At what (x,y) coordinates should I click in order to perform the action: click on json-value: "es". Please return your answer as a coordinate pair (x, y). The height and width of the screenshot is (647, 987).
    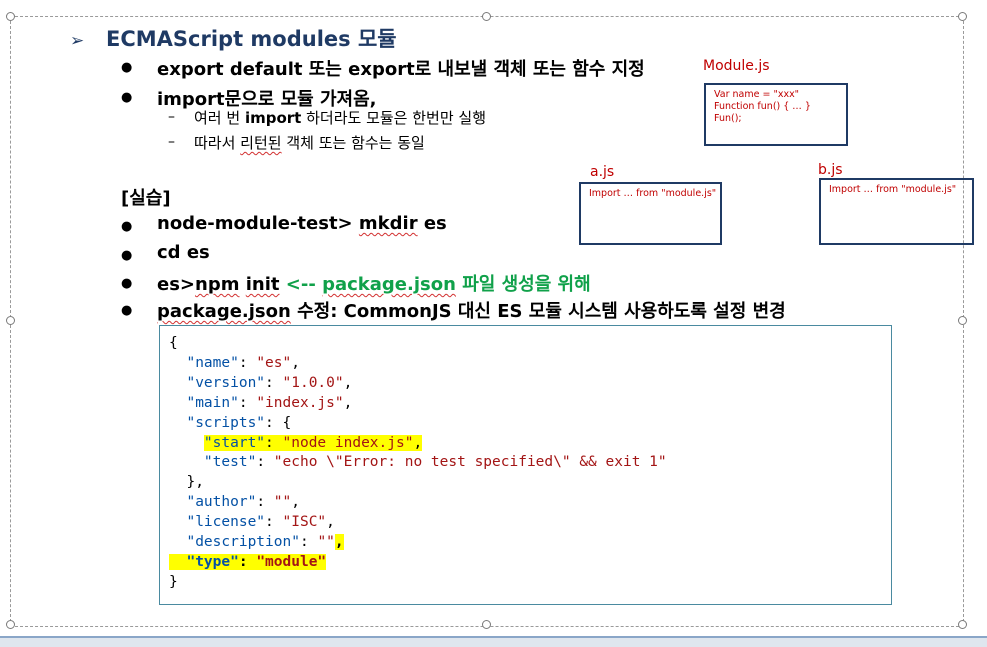
    Looking at the image, I should click on (274, 362).